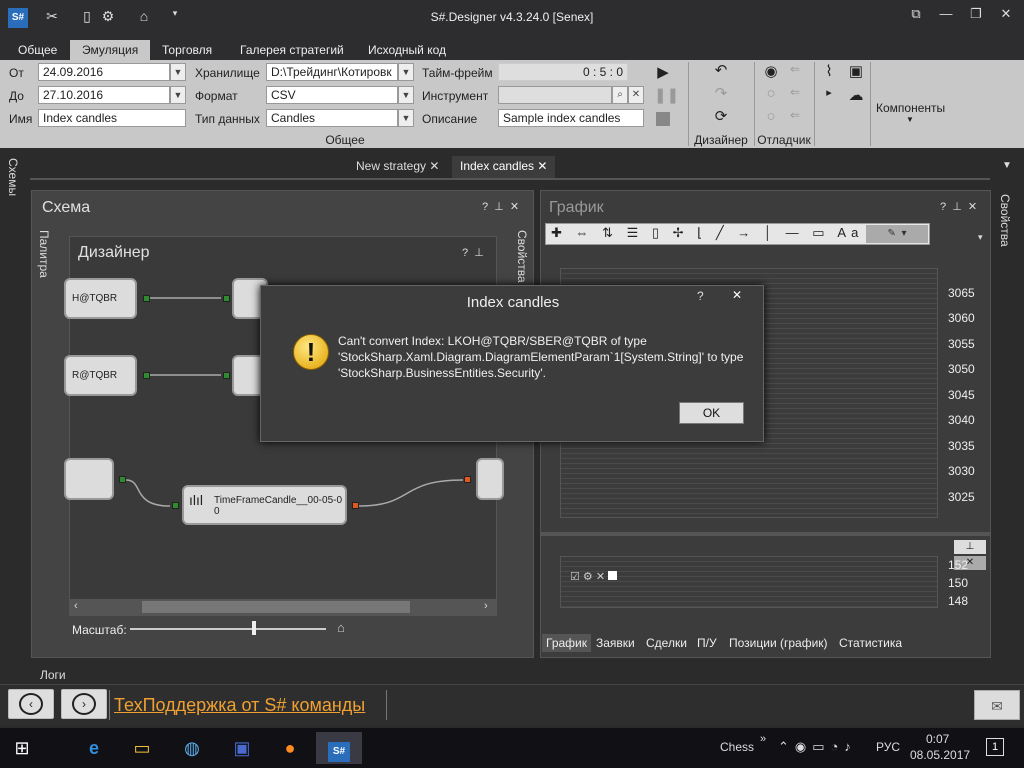 The image size is (1024, 768). I want to click on from-date-input: 24.09.2016, so click(104, 72).